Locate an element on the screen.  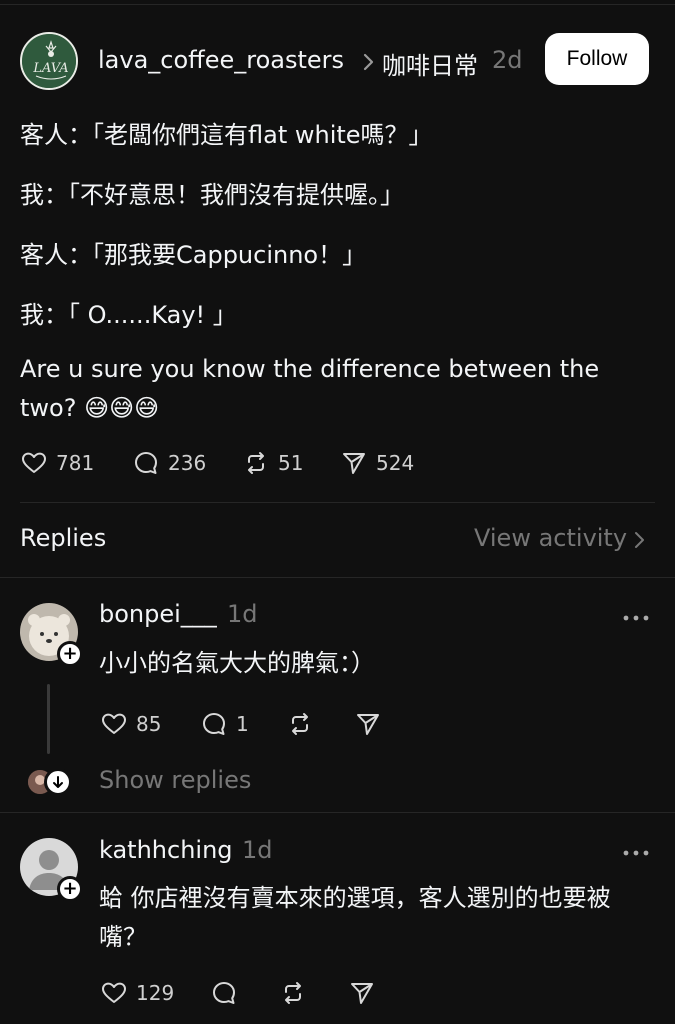
comment-button is located at coordinates (224, 993).